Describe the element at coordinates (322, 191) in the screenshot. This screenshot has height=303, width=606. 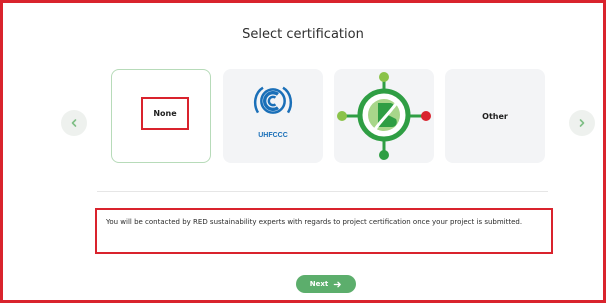
I see `divider` at that location.